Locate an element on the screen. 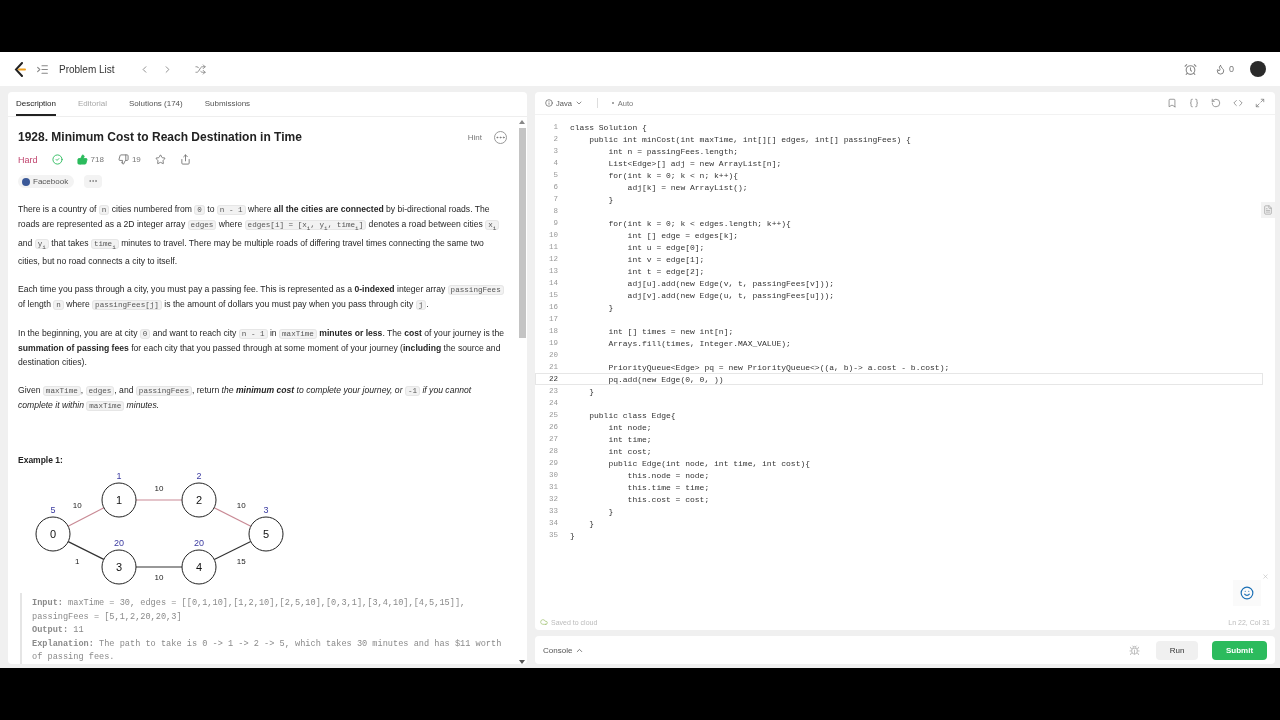 This screenshot has width=1280, height=720. problem-list-link: Problem List is located at coordinates (87, 69).